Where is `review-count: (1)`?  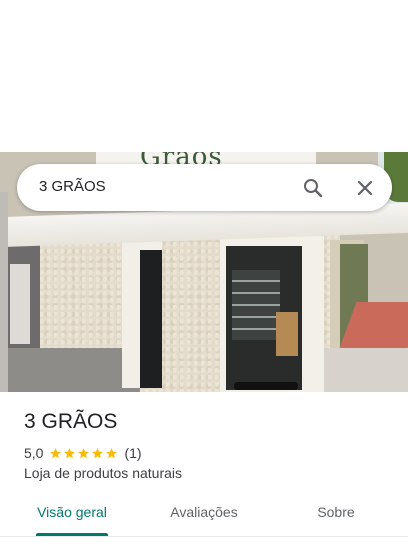
review-count: (1) is located at coordinates (132, 453).